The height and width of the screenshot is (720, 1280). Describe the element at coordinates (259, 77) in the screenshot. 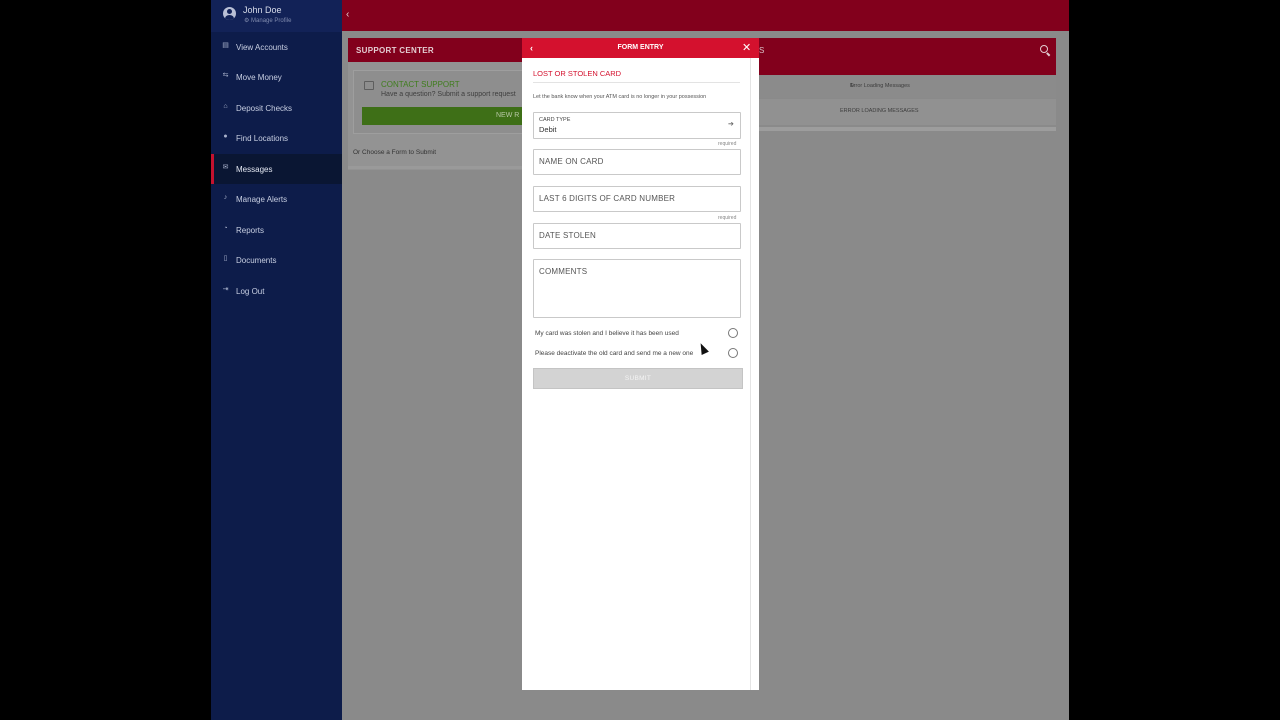

I see `sidebar-item-label: Move Money` at that location.